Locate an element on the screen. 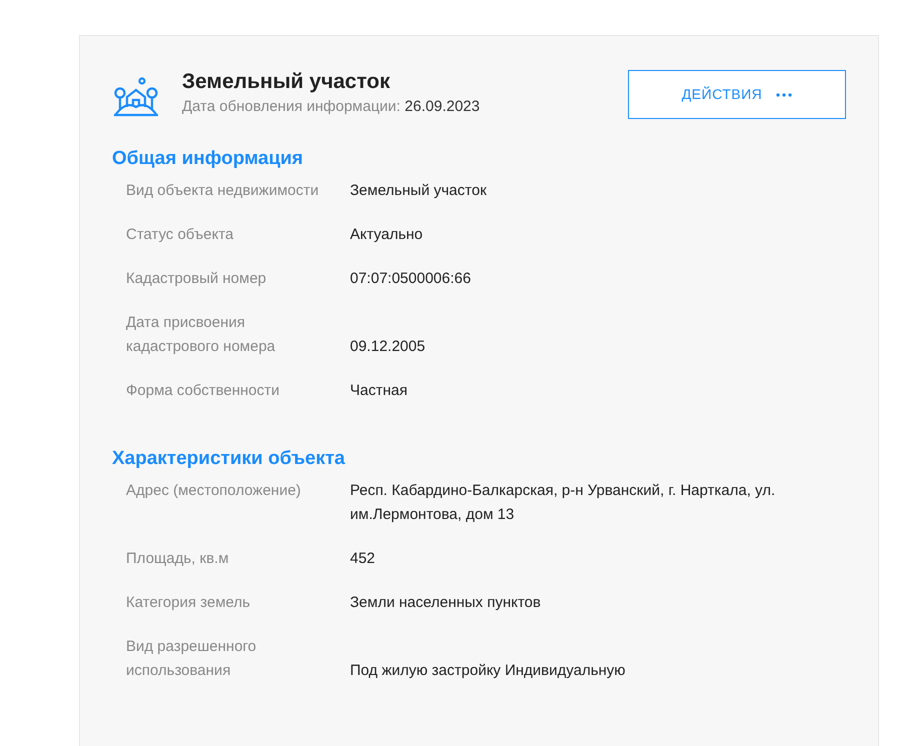  field-value: Актуально is located at coordinates (387, 235).